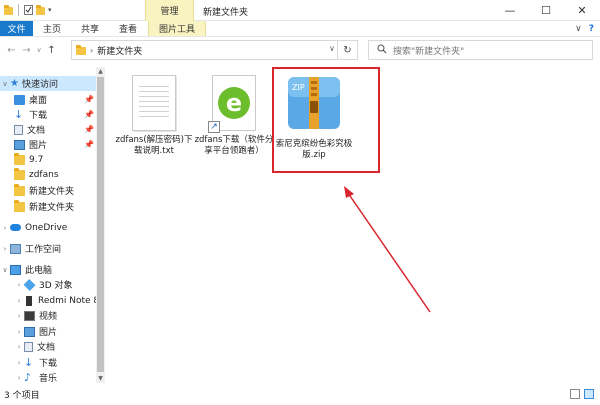 The width and height of the screenshot is (600, 405). Describe the element at coordinates (28, 377) in the screenshot. I see `music-icon: ♪` at that location.